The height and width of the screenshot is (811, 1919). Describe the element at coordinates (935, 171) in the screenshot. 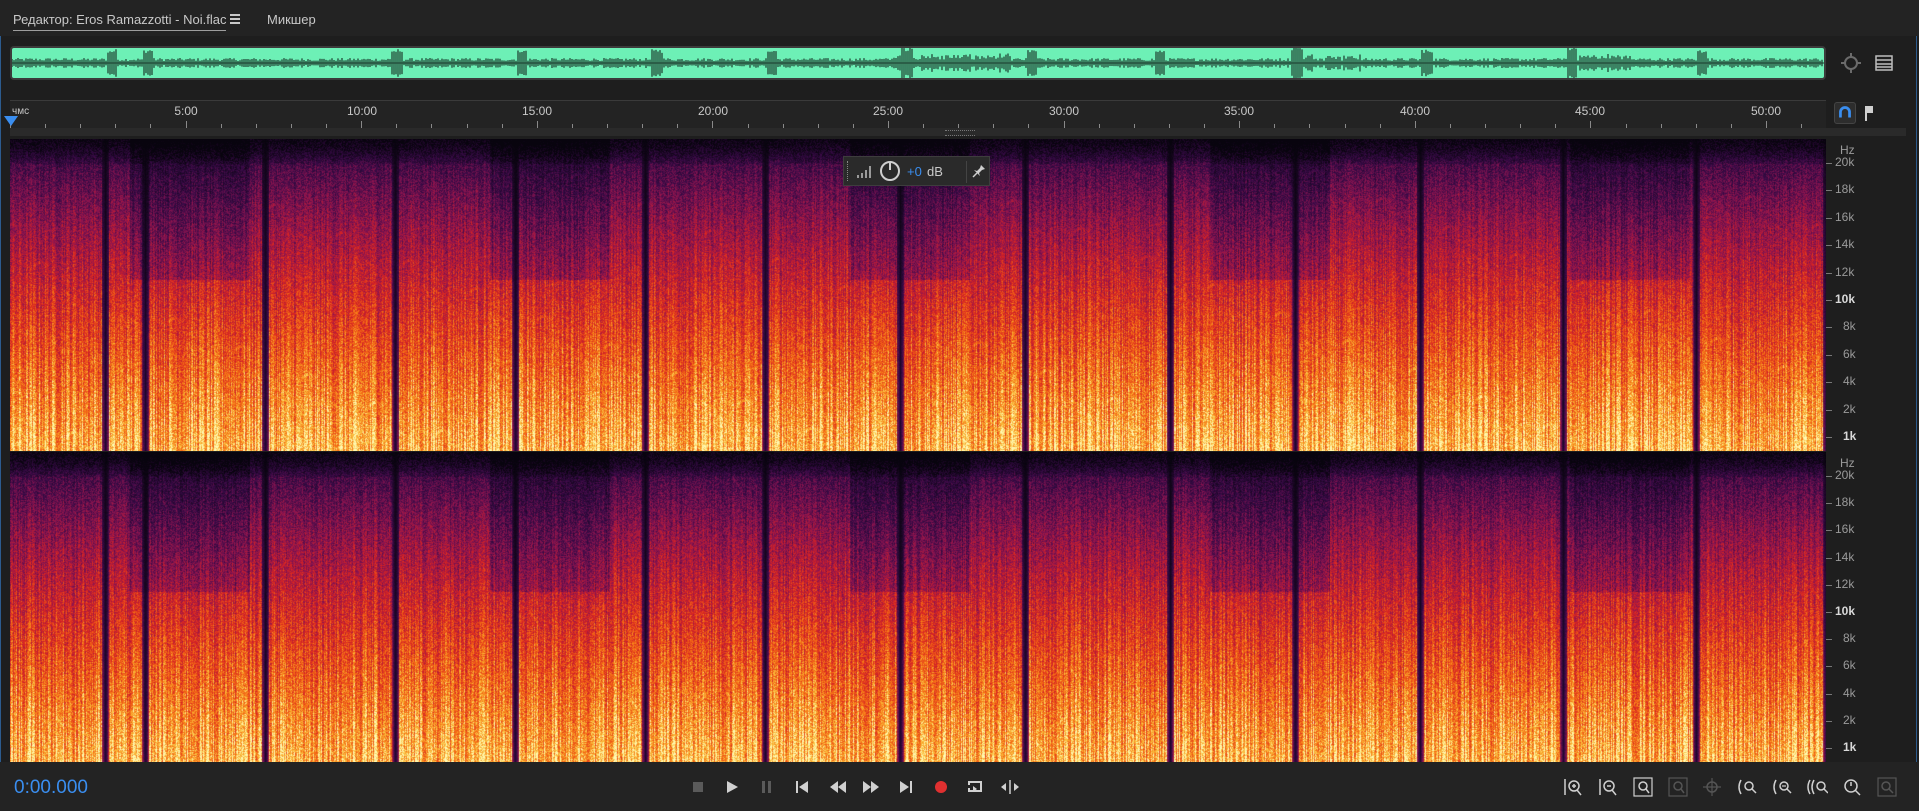

I see `gain-unit: dB` at that location.